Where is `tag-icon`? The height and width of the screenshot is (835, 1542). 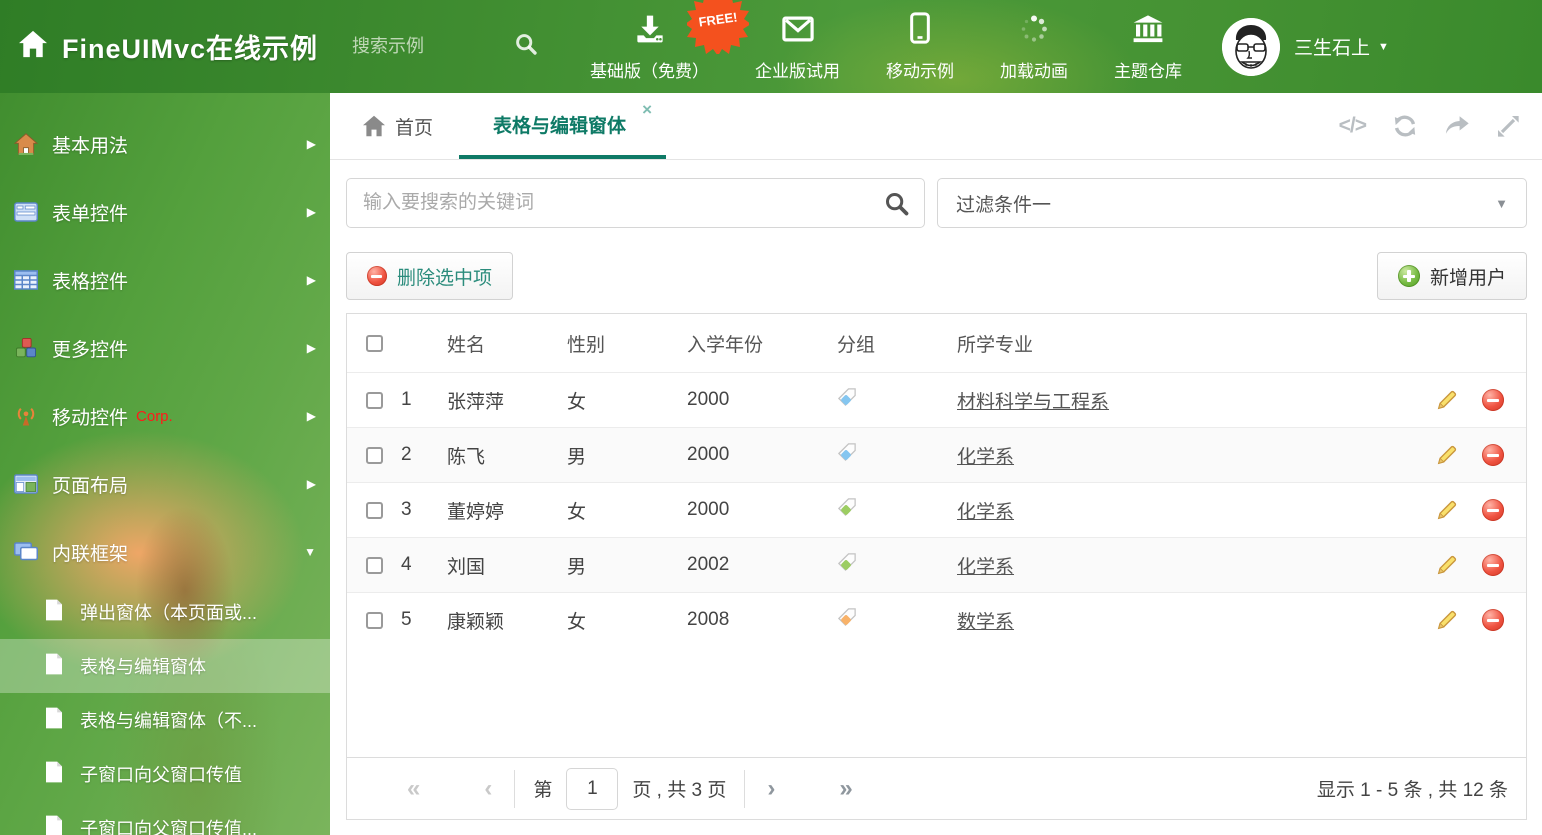 tag-icon is located at coordinates (847, 400).